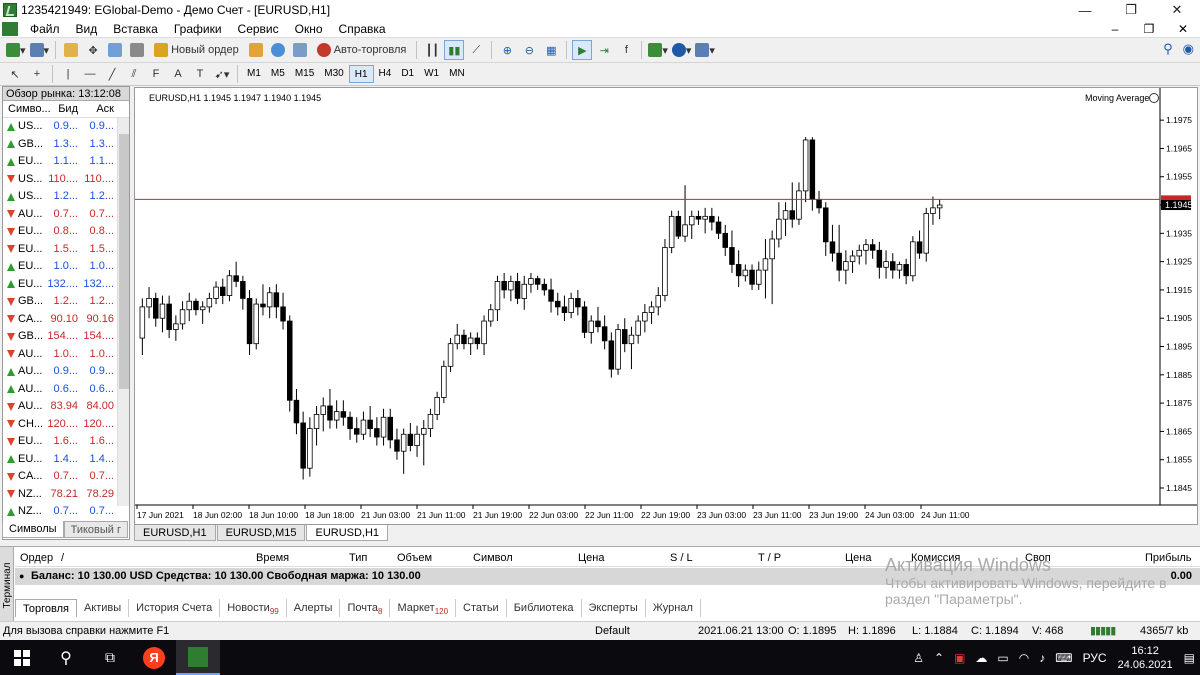 The image size is (1200, 675). Describe the element at coordinates (414, 558) in the screenshot. I see `col-volume: Объем` at that location.